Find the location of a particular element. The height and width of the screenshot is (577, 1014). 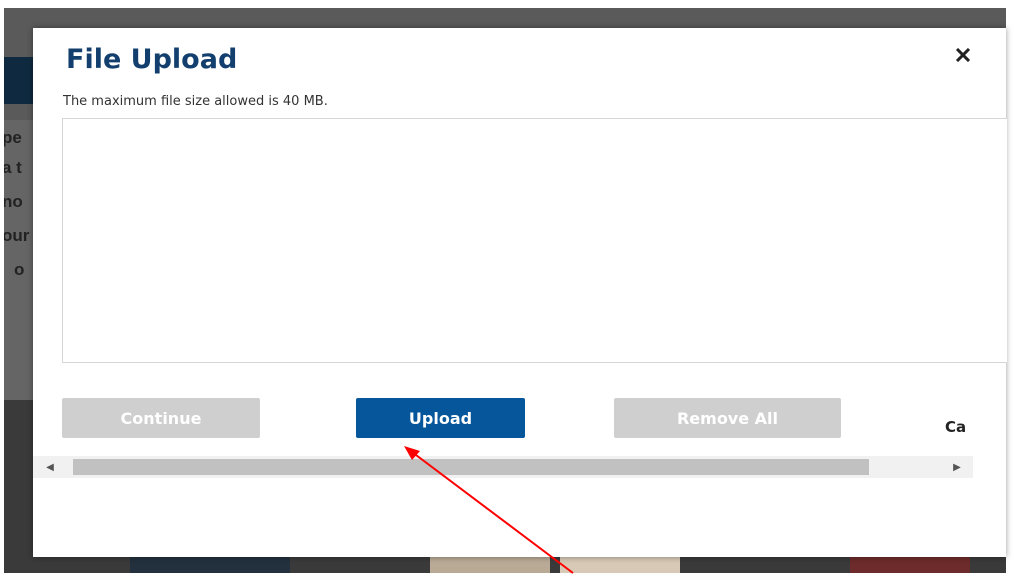

close-button is located at coordinates (963, 55).